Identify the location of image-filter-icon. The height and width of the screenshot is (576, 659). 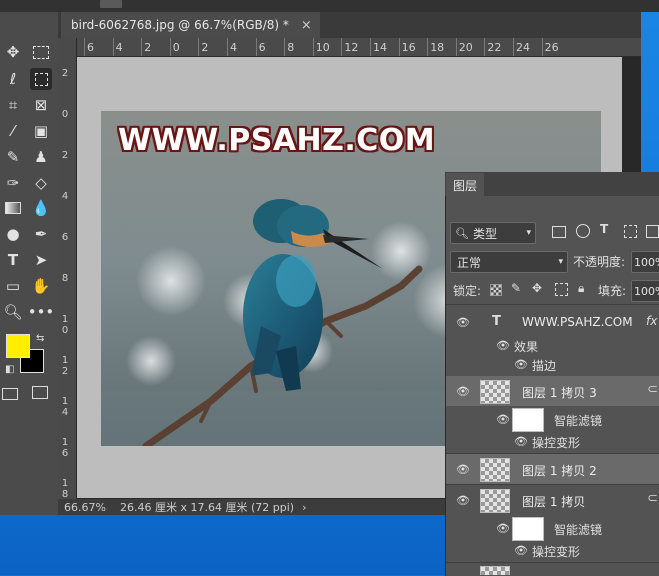
(559, 232).